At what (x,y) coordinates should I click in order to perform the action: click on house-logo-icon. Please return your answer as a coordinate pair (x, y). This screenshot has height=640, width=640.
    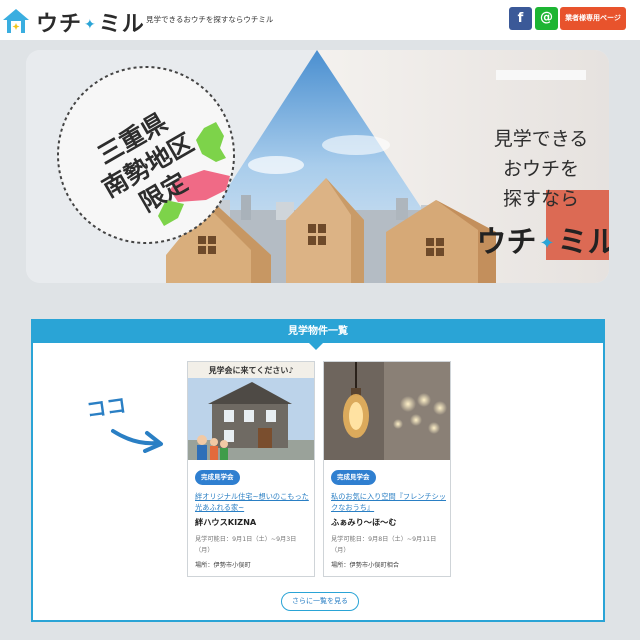
    Looking at the image, I should click on (16, 21).